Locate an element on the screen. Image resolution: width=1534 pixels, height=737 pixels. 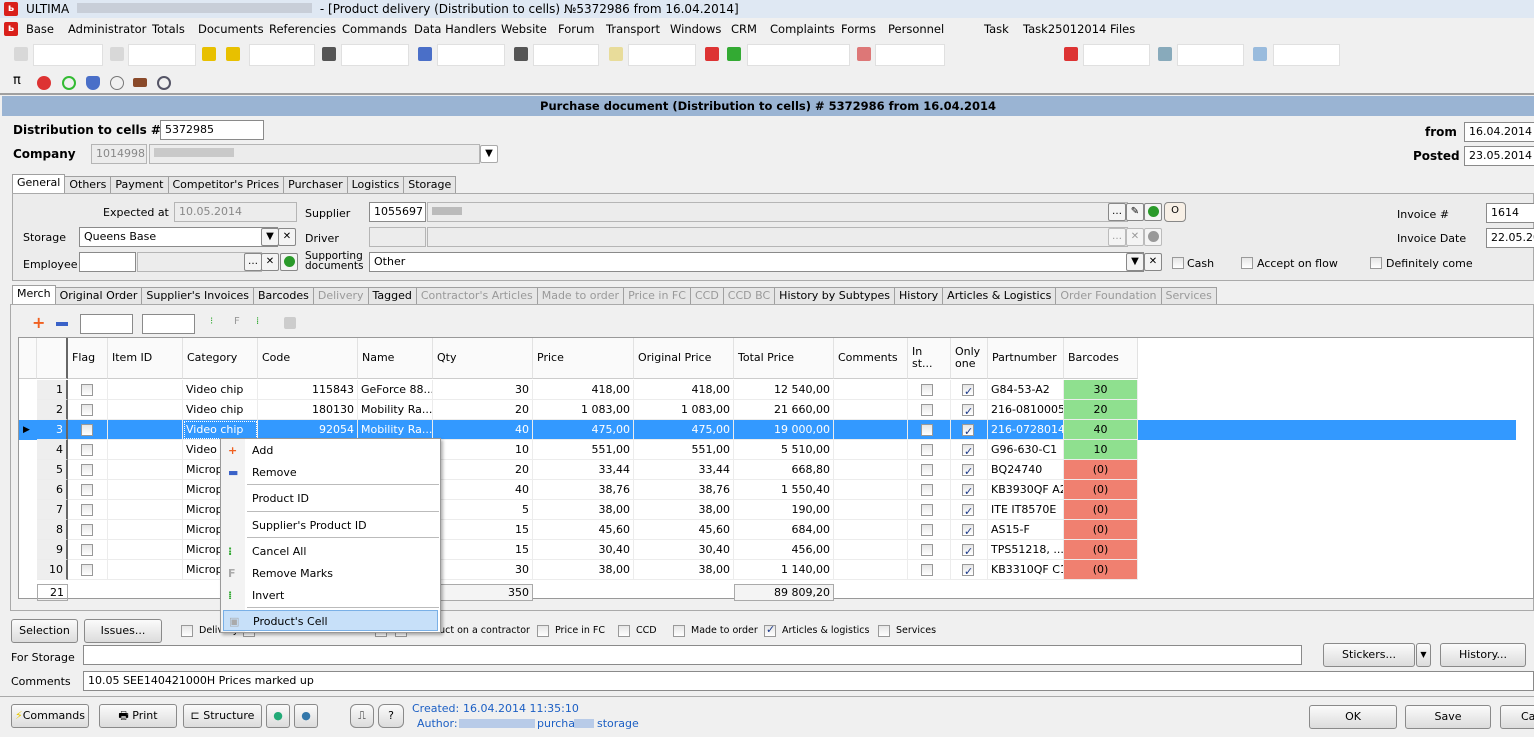
cell-part: 216-0728014 is located at coordinates (1026, 430).